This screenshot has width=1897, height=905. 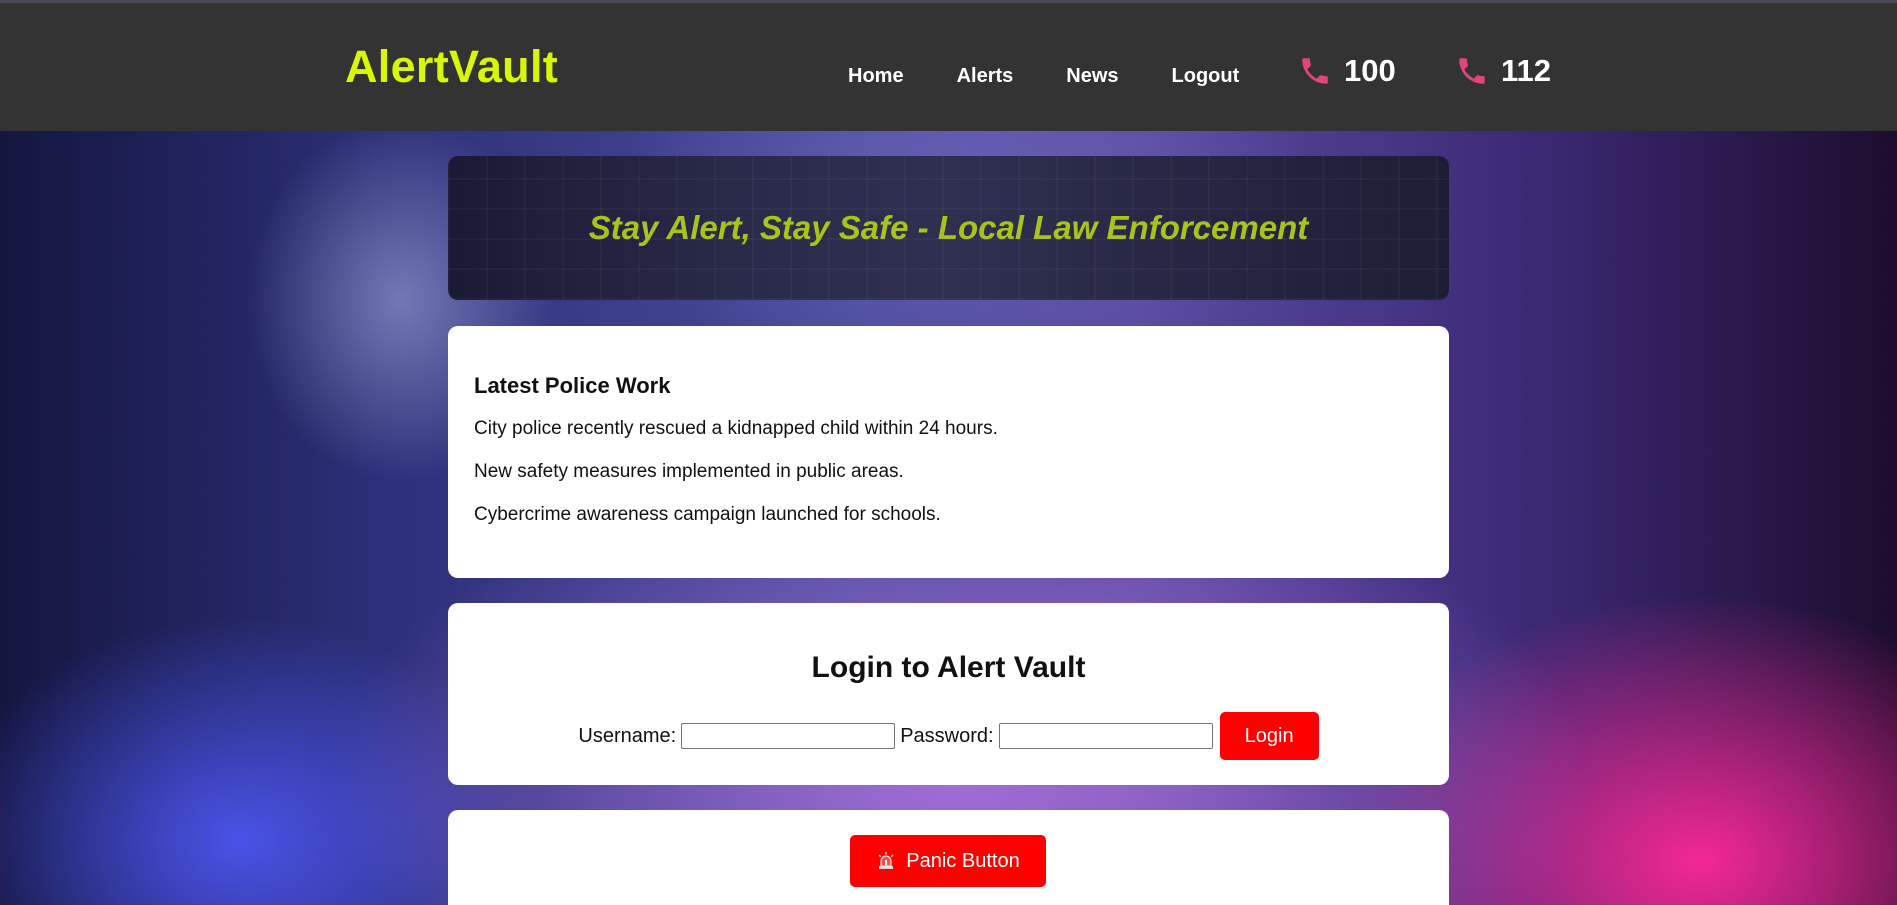 What do you see at coordinates (1526, 70) in the screenshot?
I see `emergency-number-label: 112` at bounding box center [1526, 70].